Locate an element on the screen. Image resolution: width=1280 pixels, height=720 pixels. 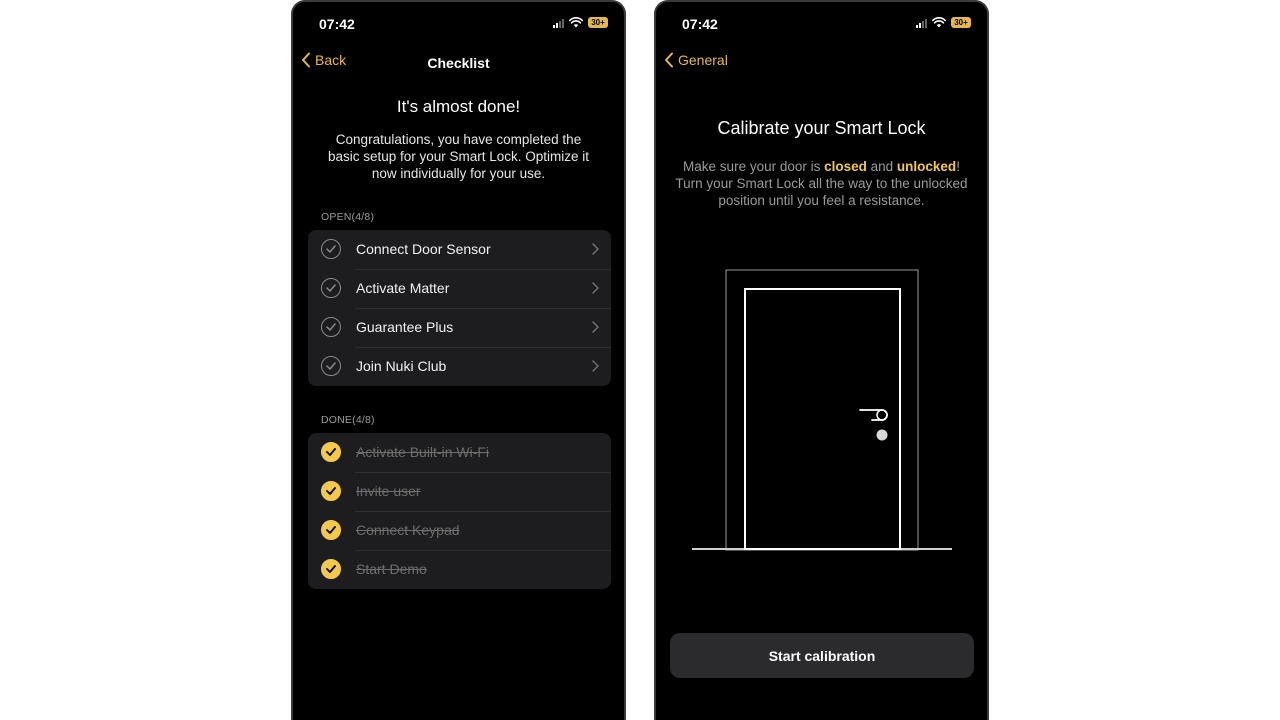
nav-title: Checklist is located at coordinates (458, 63).